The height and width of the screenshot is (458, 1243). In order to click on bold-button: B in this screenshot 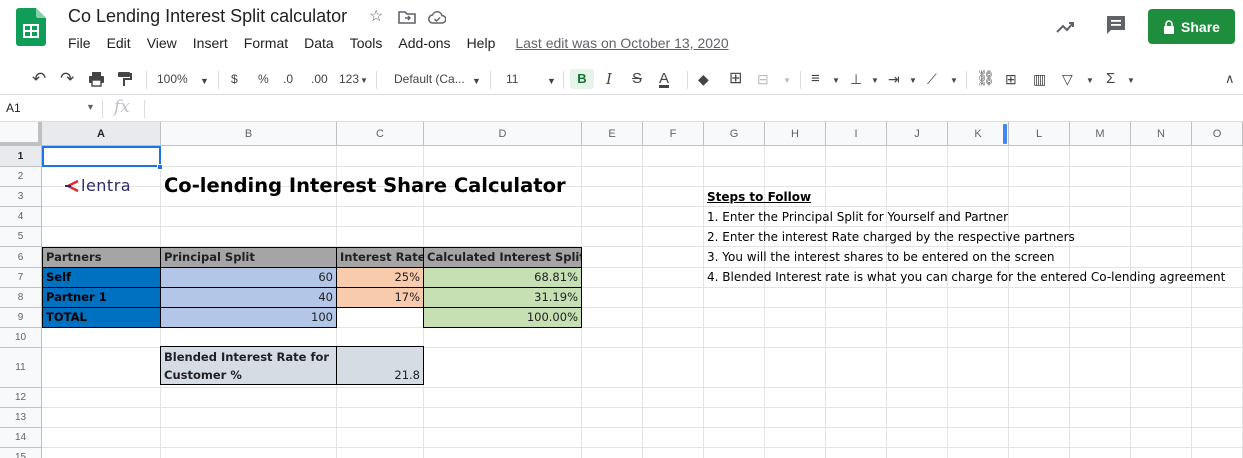, I will do `click(582, 79)`.